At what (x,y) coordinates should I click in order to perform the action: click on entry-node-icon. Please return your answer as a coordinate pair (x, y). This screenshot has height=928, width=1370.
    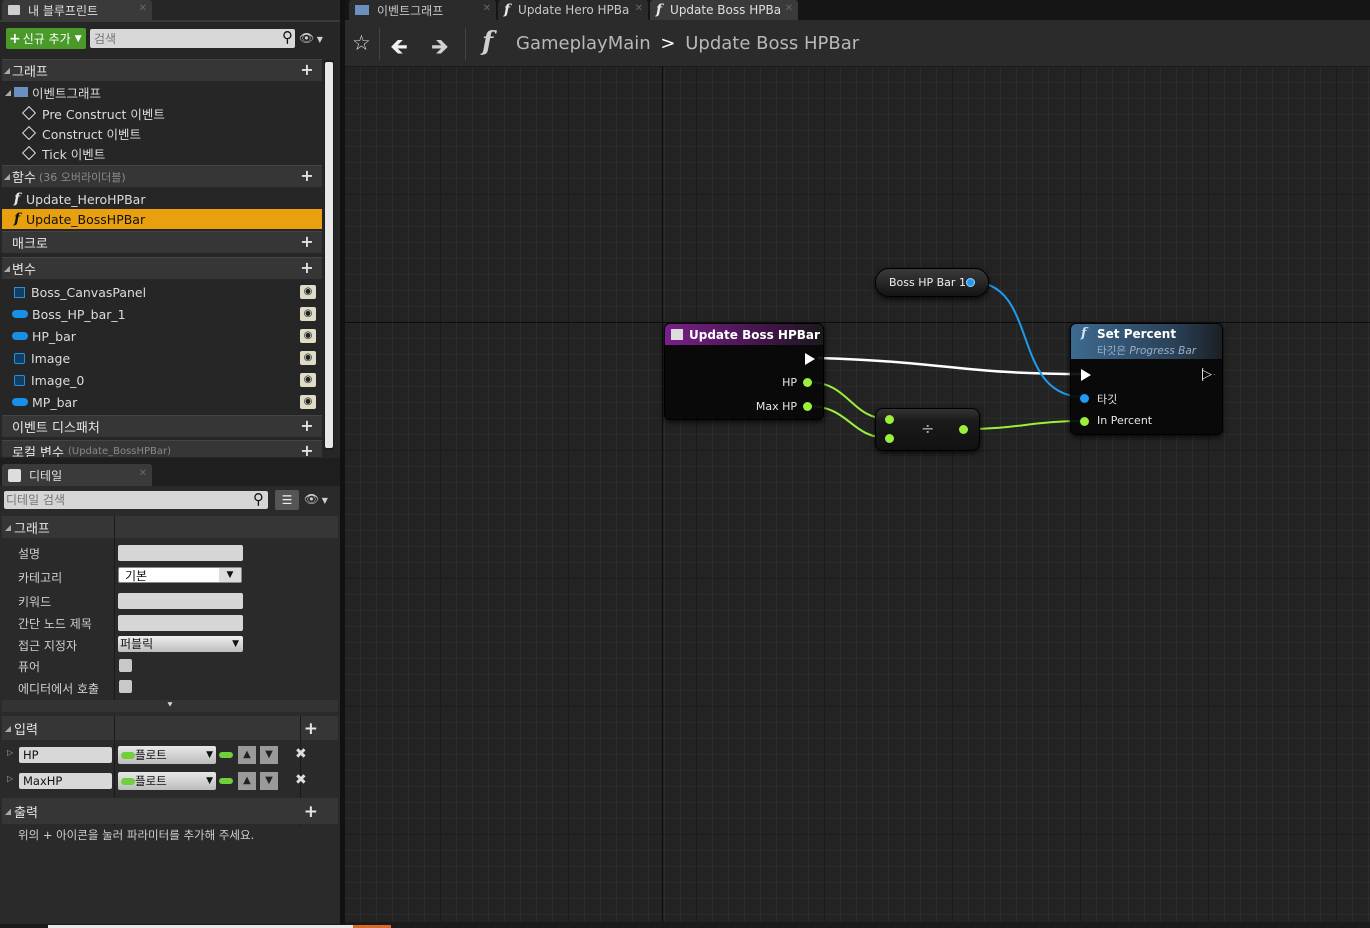
    Looking at the image, I should click on (677, 334).